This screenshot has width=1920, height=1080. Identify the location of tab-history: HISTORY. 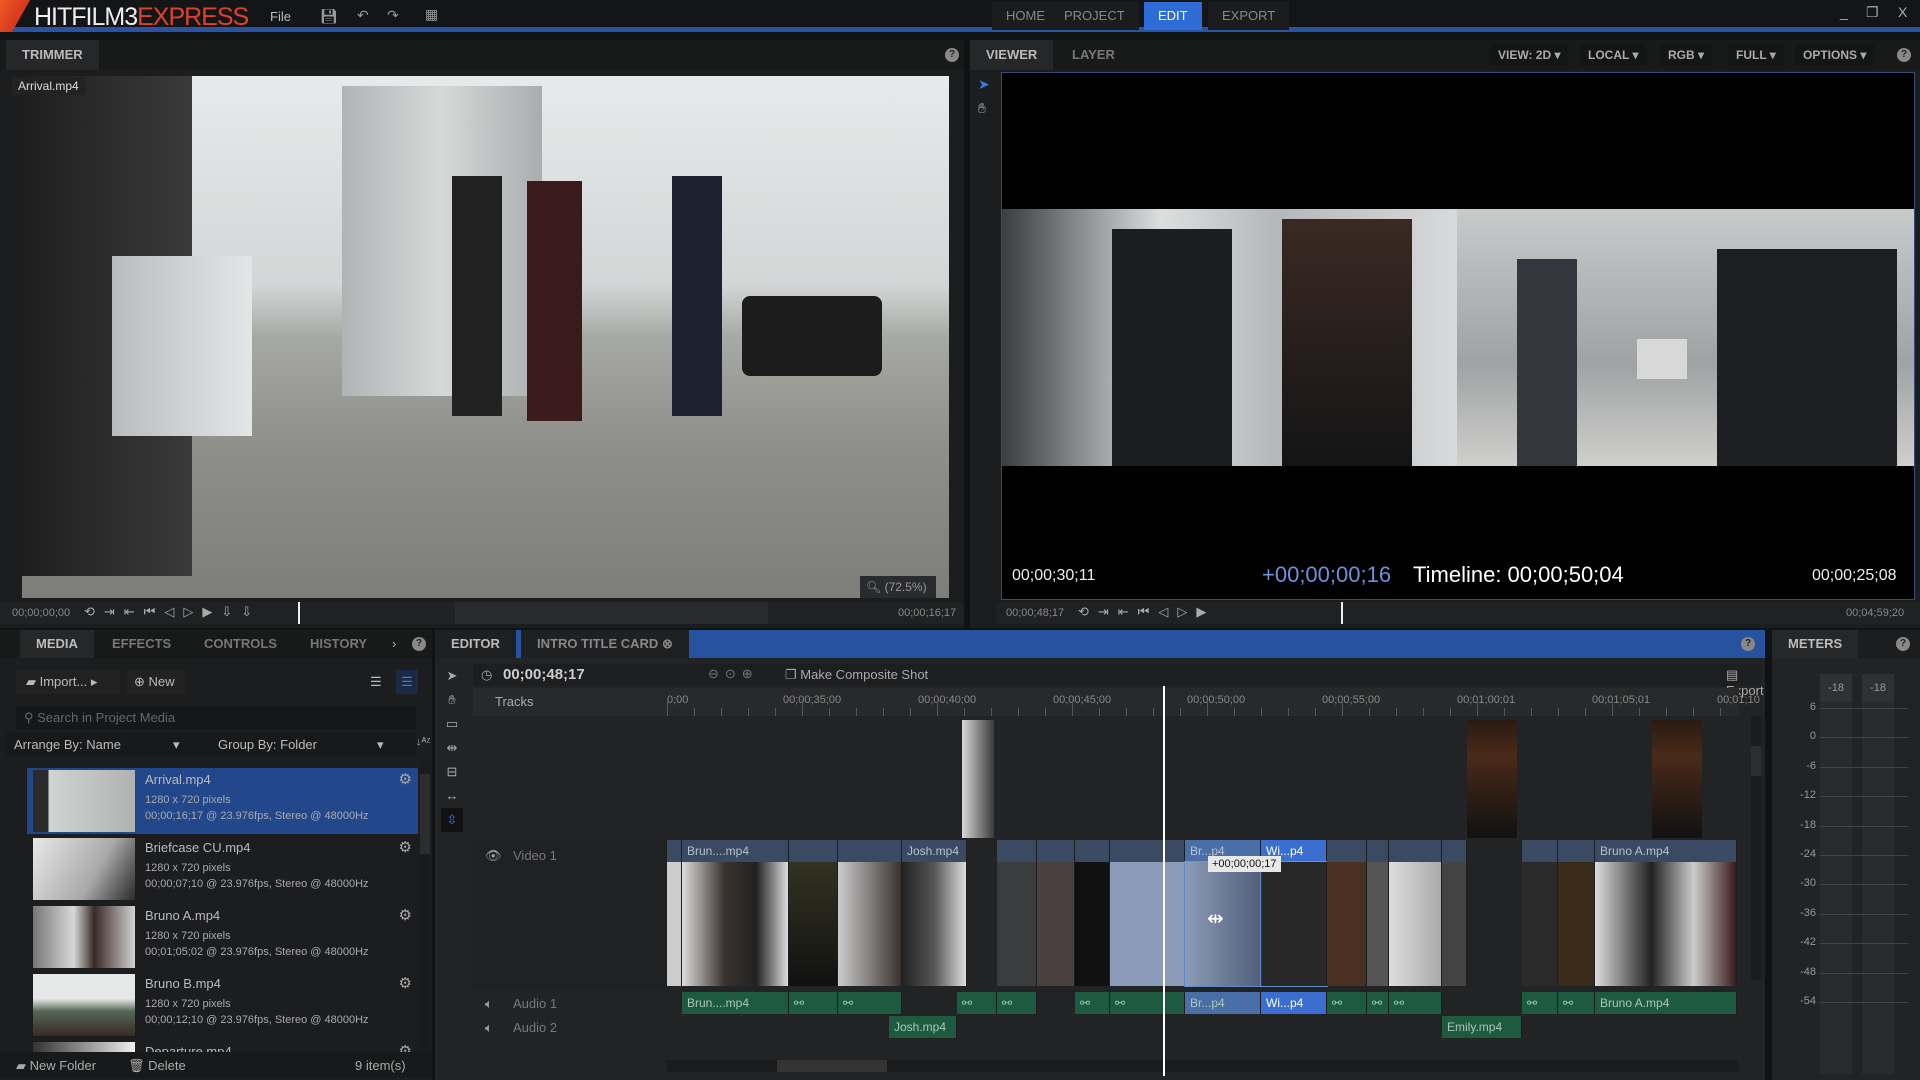
(338, 644).